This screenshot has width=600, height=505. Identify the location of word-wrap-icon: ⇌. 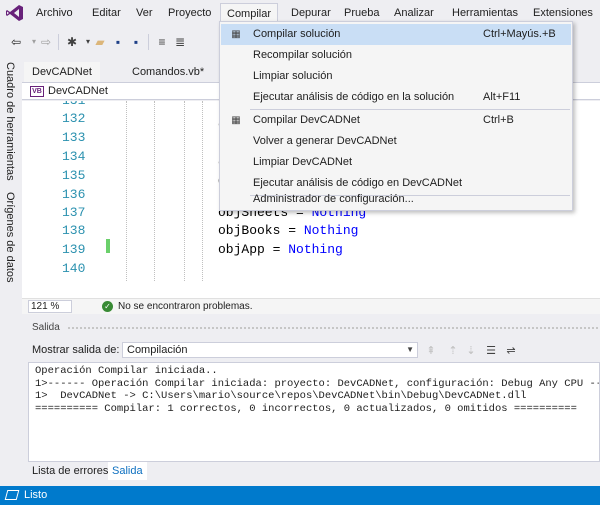
(511, 351).